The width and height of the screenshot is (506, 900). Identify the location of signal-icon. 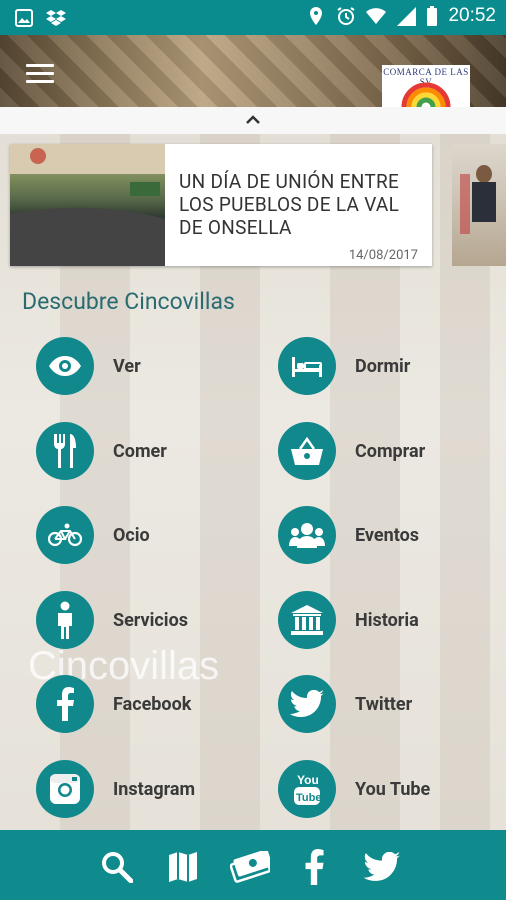
(407, 16).